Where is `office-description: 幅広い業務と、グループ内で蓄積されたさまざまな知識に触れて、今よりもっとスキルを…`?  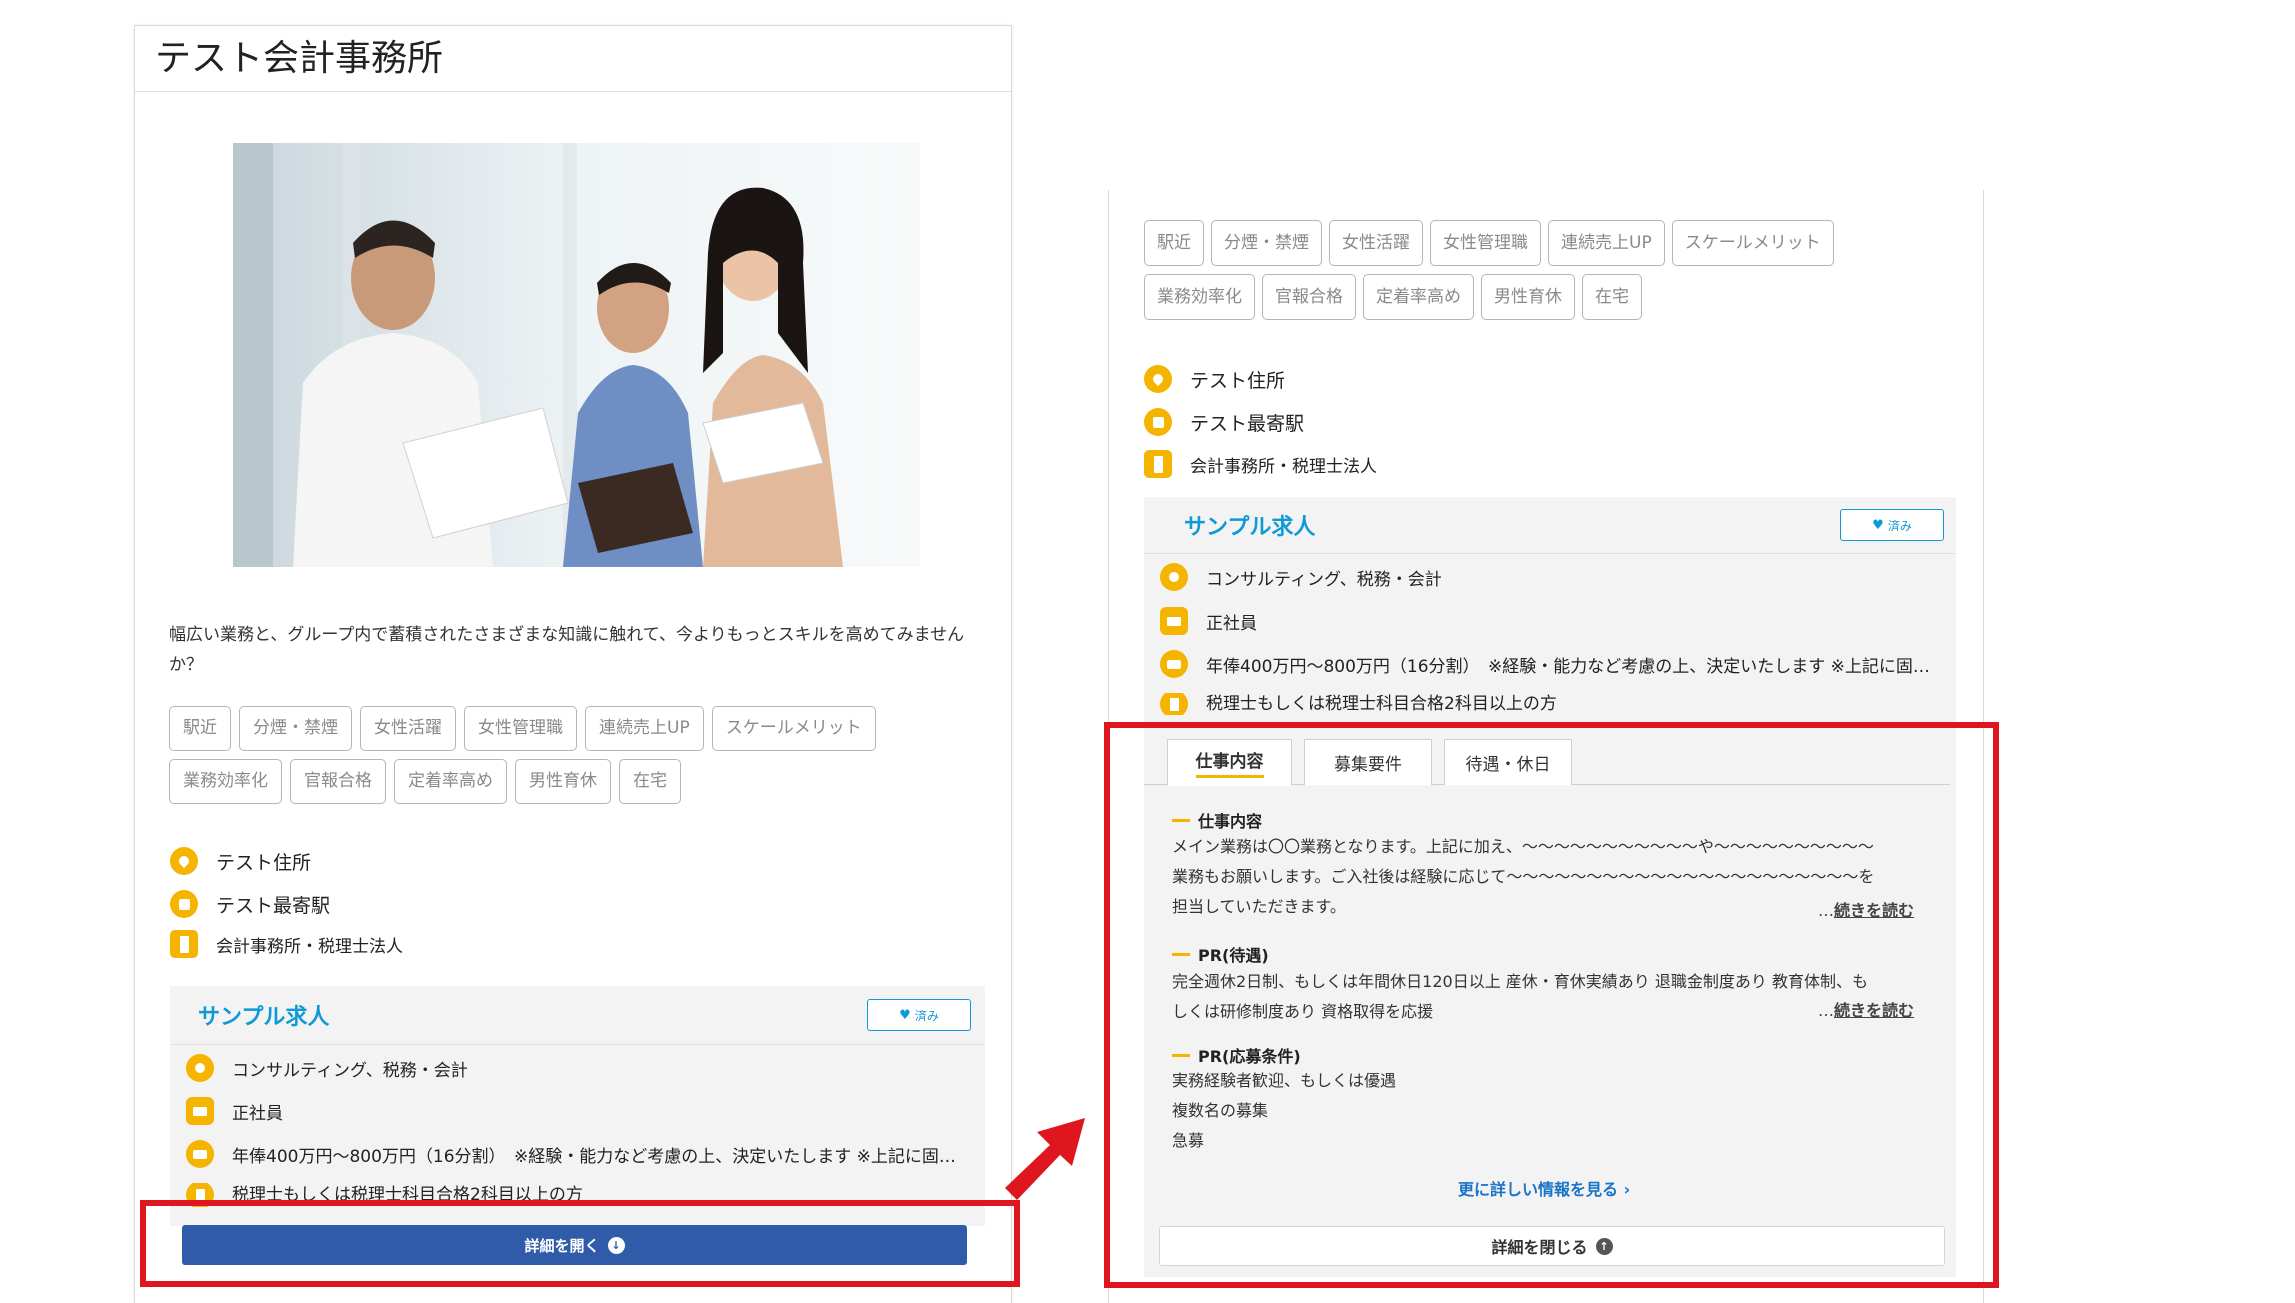
office-description: 幅広い業務と、グループ内で蓄積されたさまざまな知識に触れて、今よりもっとスキルを… is located at coordinates (567, 650).